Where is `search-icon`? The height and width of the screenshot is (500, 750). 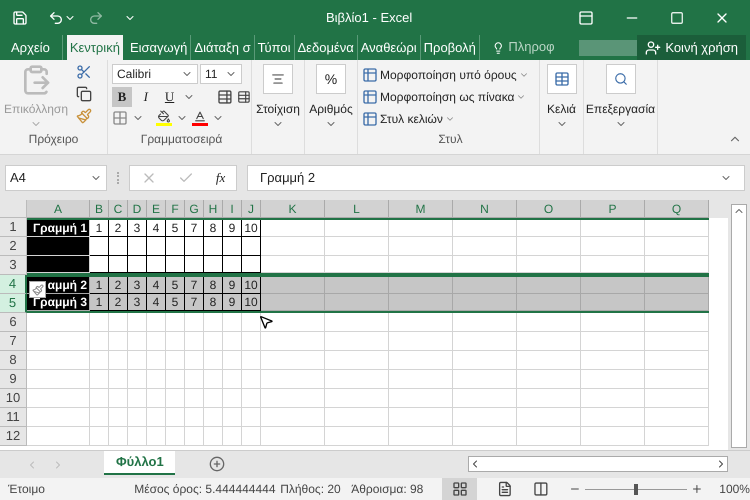 search-icon is located at coordinates (621, 79).